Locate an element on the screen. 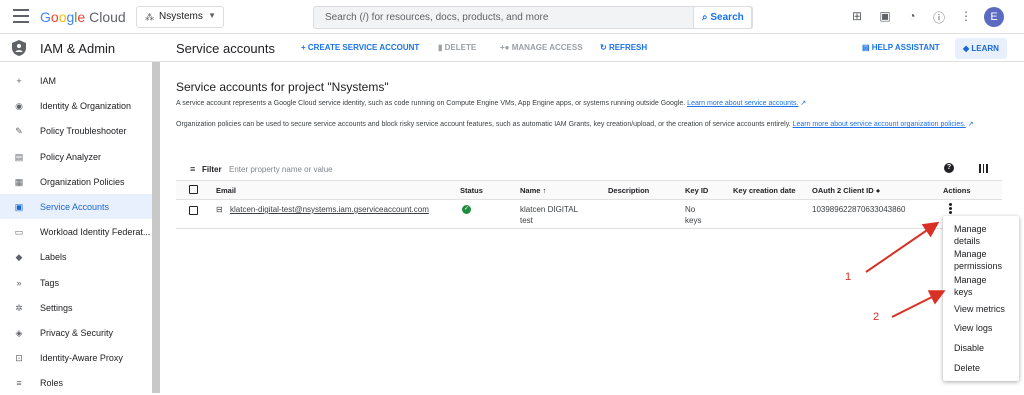 This screenshot has width=1024, height=395. annotation-arrows is located at coordinates (905, 269).